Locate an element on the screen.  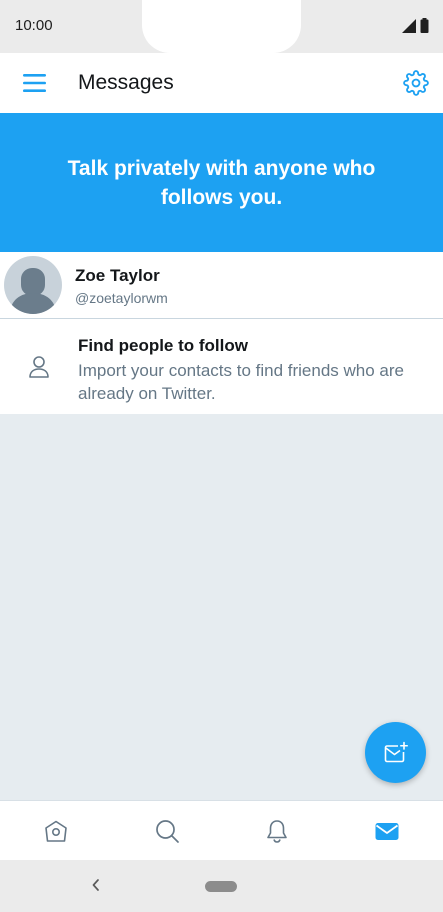
tab-messages is located at coordinates (387, 831).